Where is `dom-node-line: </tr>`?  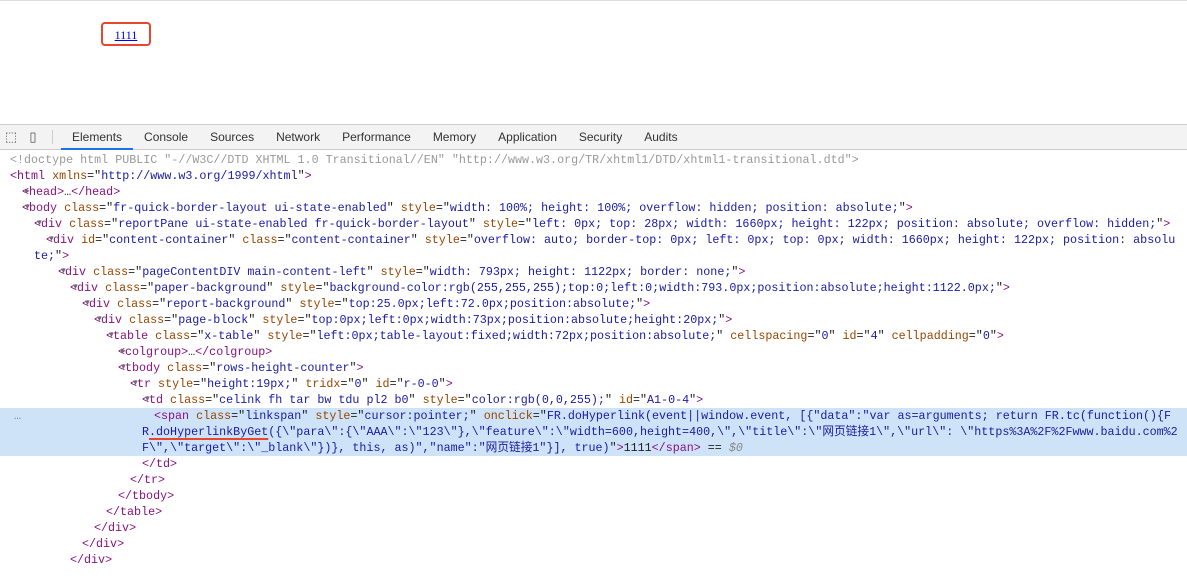
dom-node-line: </tr> is located at coordinates (593, 480).